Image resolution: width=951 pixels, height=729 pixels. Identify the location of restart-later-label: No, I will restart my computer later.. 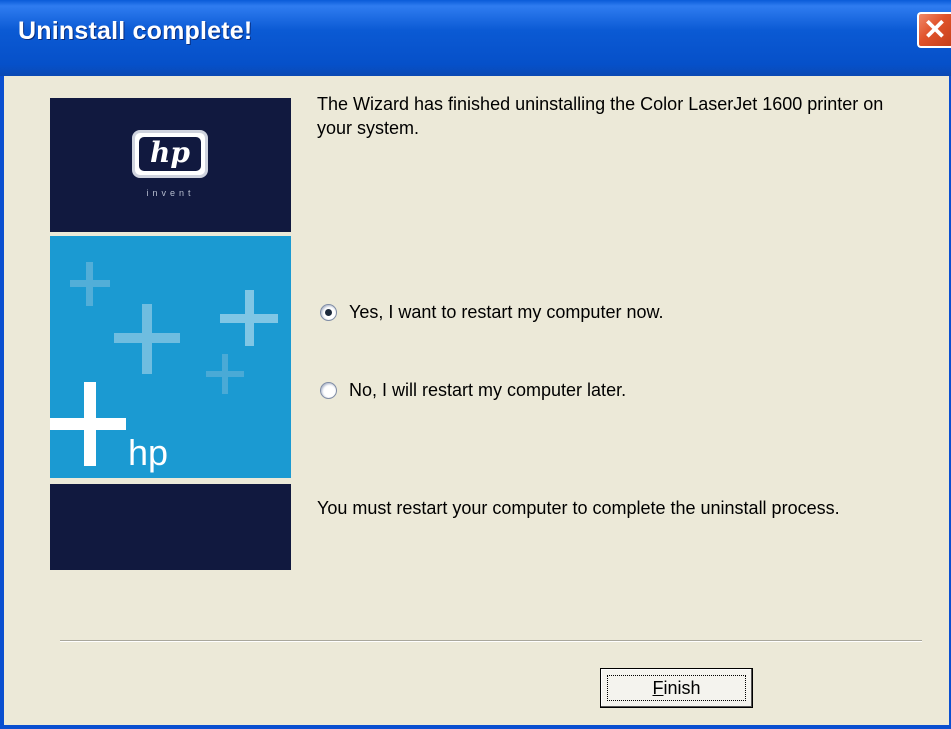
(487, 390).